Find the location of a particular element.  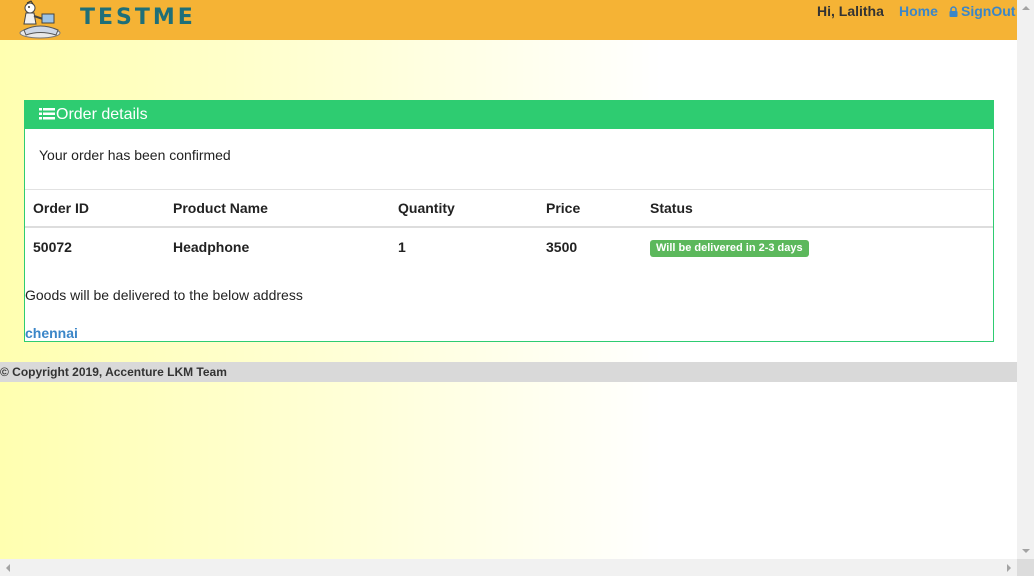

cell-price: 3500 is located at coordinates (562, 247).